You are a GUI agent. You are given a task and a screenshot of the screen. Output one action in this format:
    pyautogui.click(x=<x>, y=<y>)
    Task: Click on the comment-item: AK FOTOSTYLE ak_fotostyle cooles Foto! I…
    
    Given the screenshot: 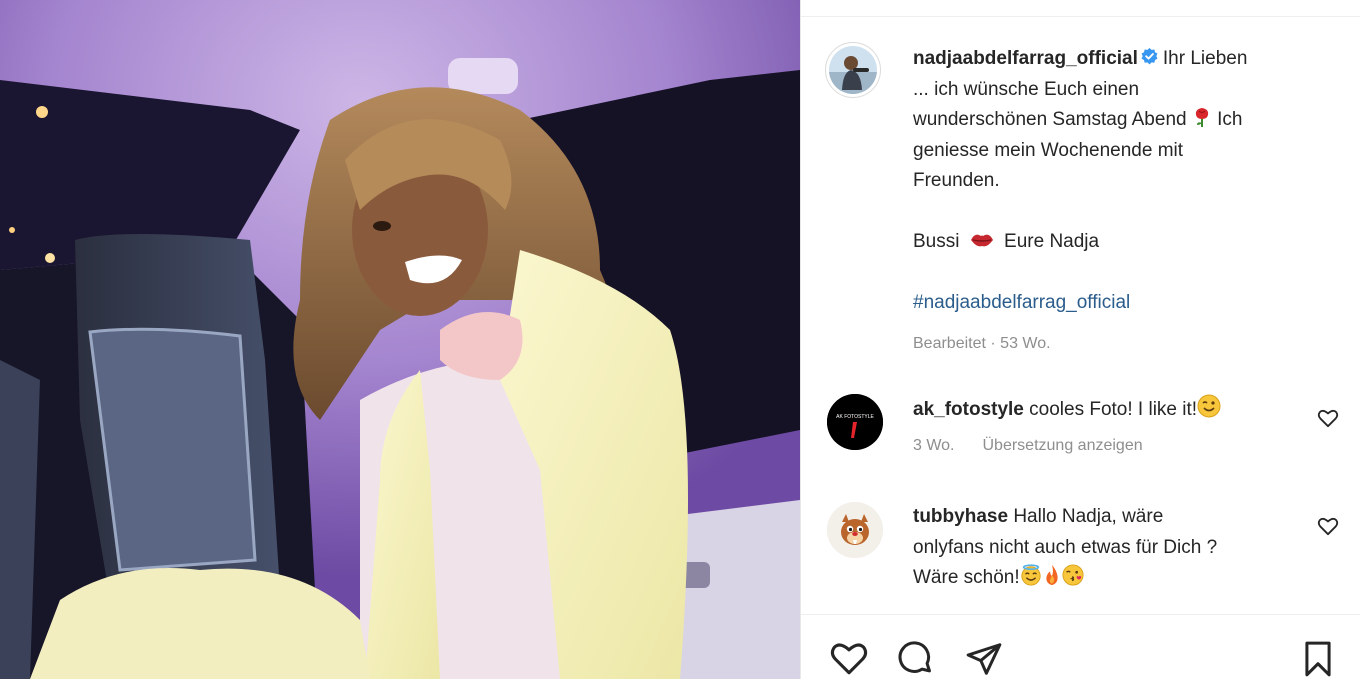 What is the action you would take?
    pyautogui.click(x=1092, y=434)
    